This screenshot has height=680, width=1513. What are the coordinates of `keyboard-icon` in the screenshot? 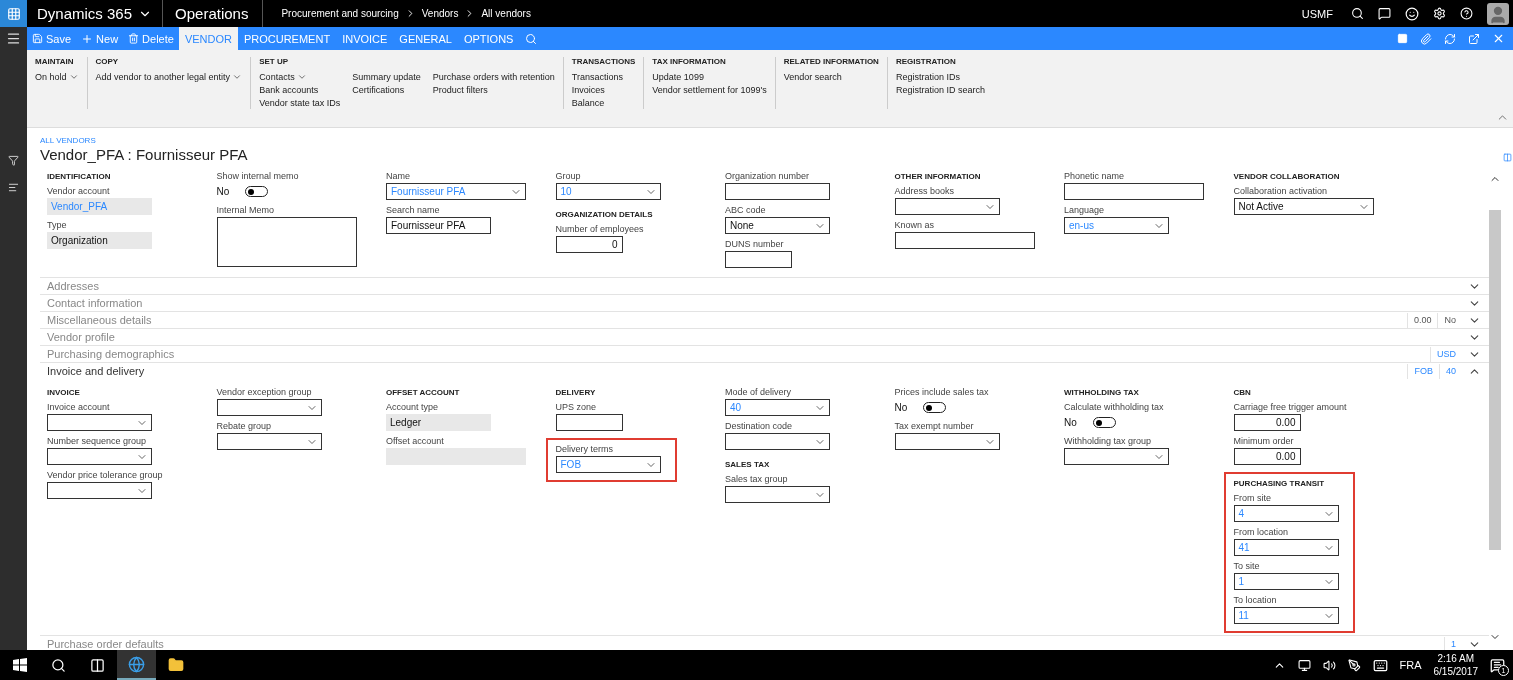 It's located at (1380, 665).